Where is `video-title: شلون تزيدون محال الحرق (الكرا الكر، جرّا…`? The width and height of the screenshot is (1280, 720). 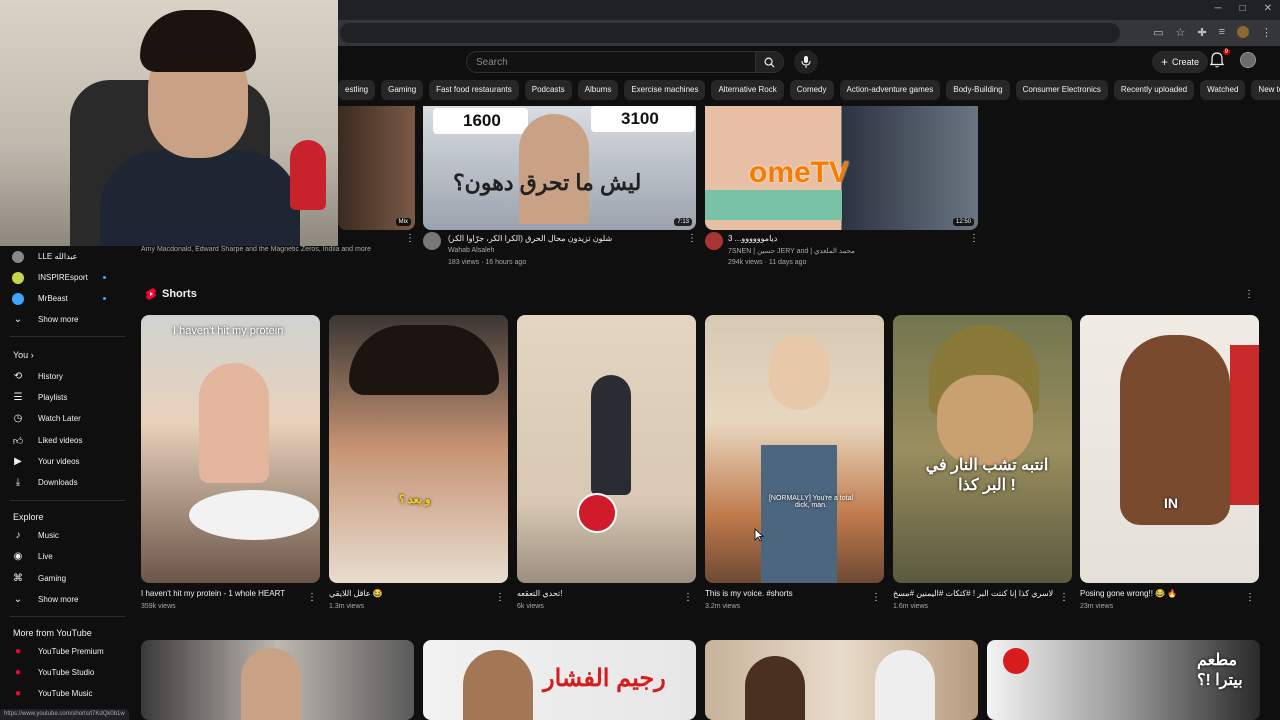
video-title: شلون تزيدون محال الحرق (الكرا الكر، جرّا… is located at coordinates (530, 238).